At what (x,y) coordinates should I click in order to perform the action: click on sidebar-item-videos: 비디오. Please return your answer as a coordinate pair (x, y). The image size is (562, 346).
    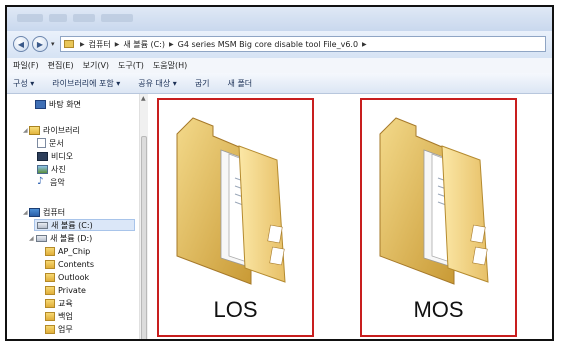
    Looking at the image, I should click on (55, 156).